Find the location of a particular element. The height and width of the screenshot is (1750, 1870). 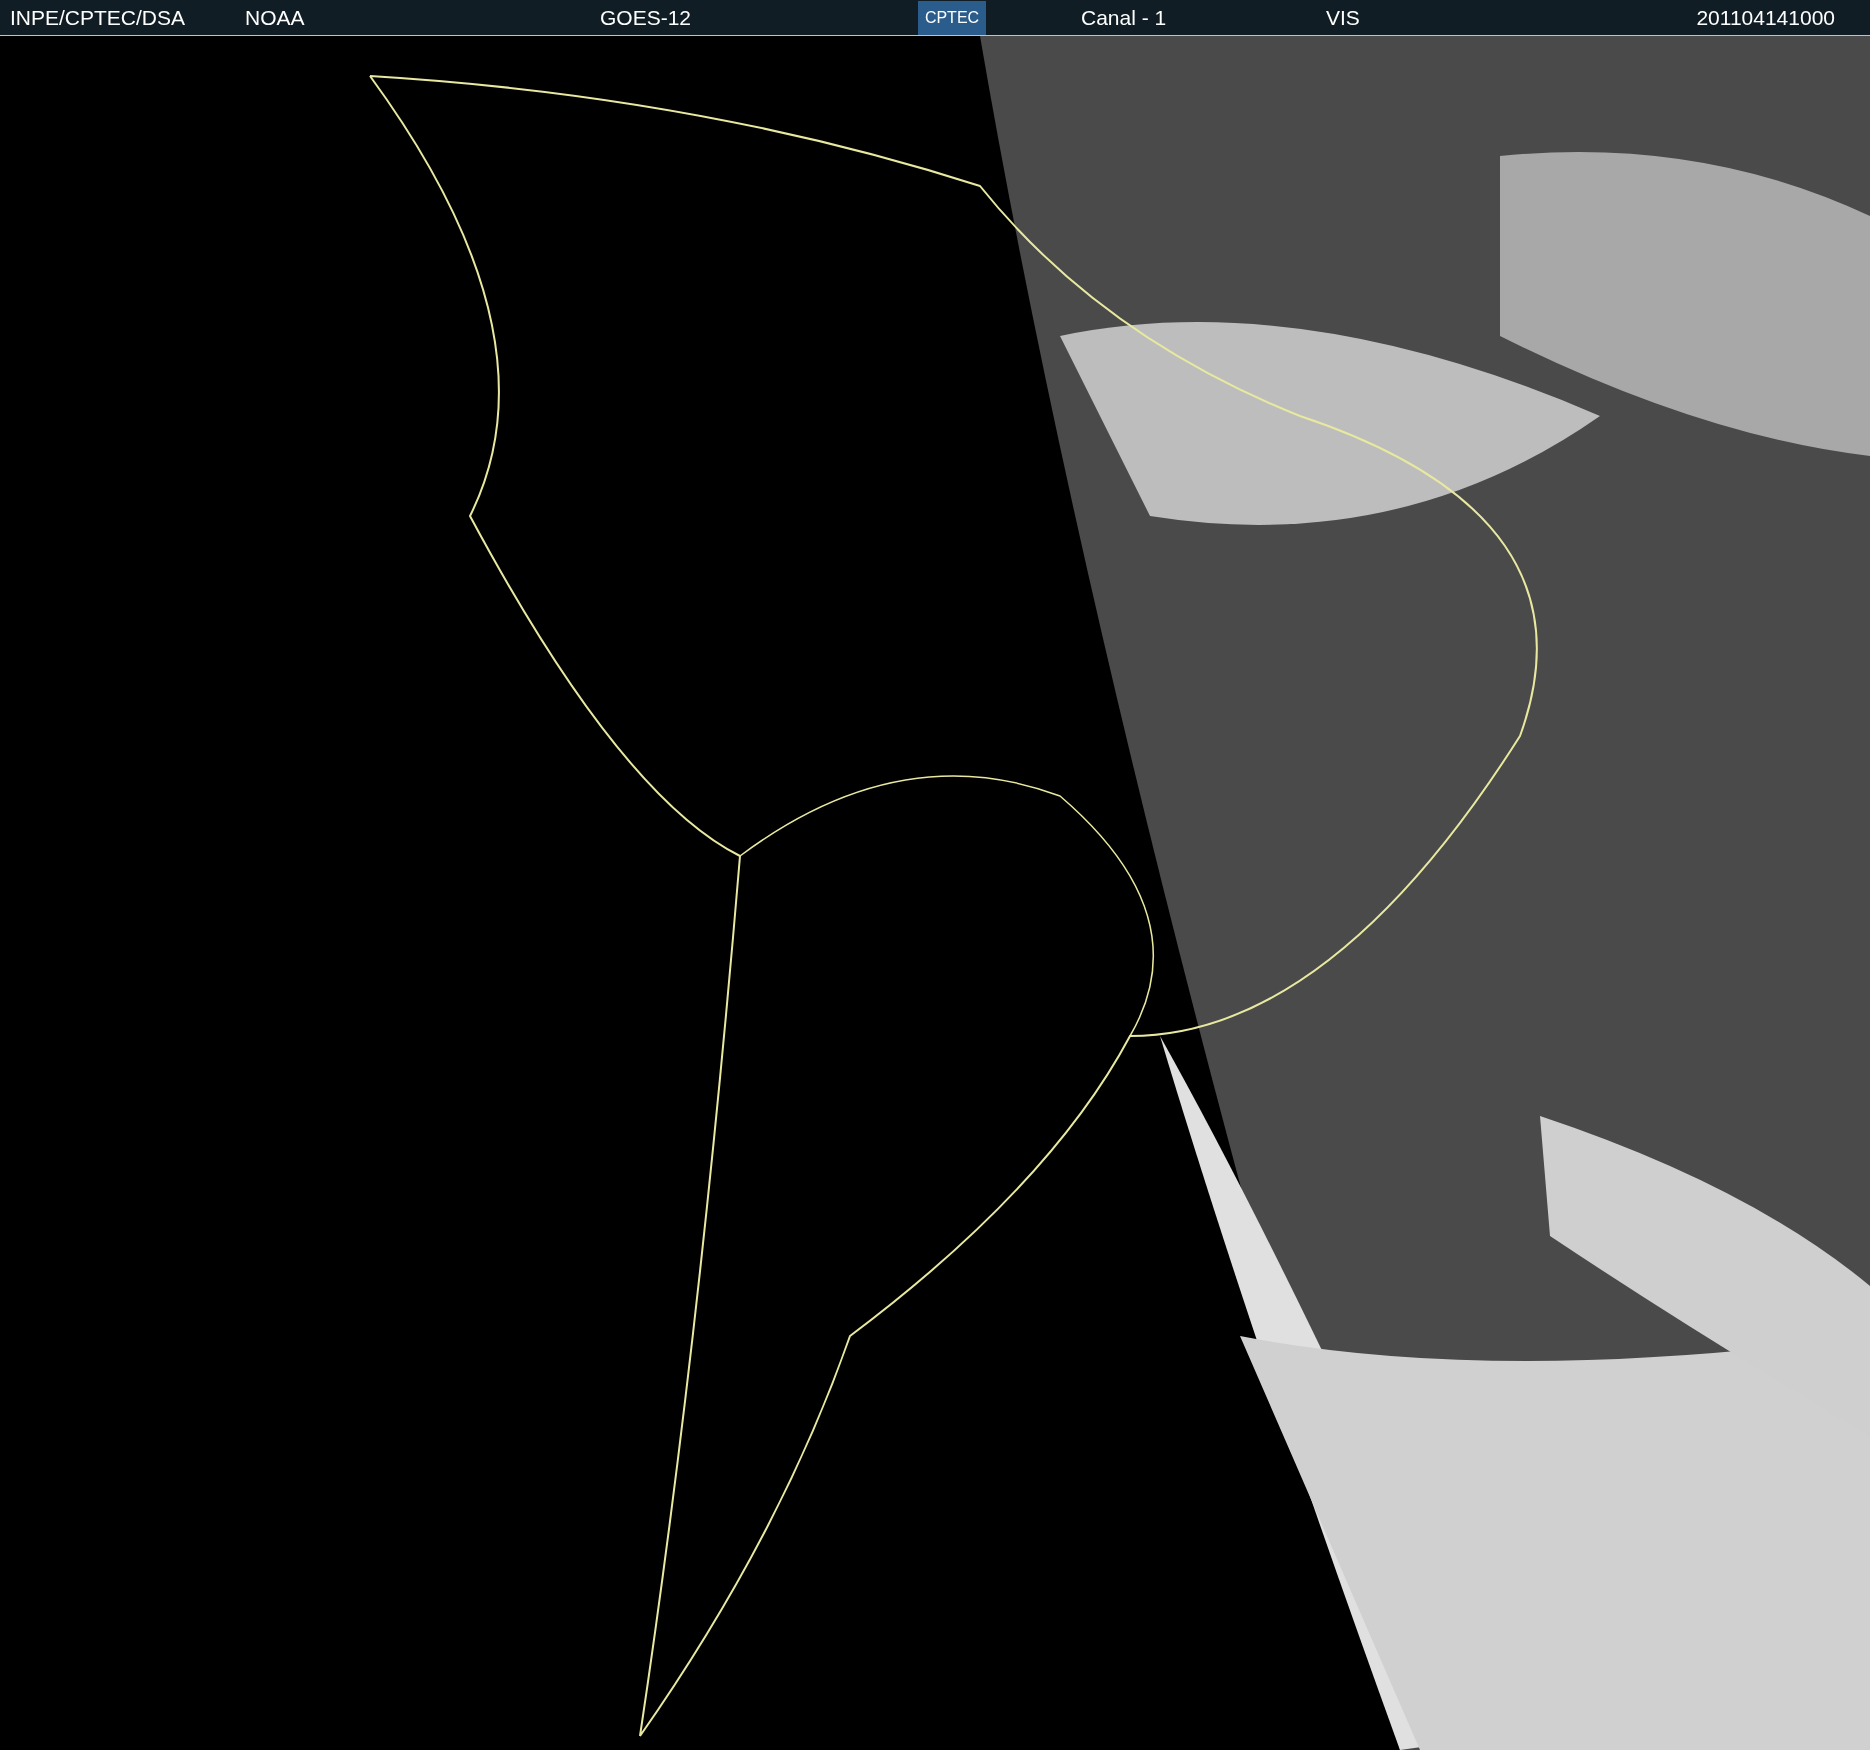

timestamp-label: 201104141000 is located at coordinates (1765, 17).